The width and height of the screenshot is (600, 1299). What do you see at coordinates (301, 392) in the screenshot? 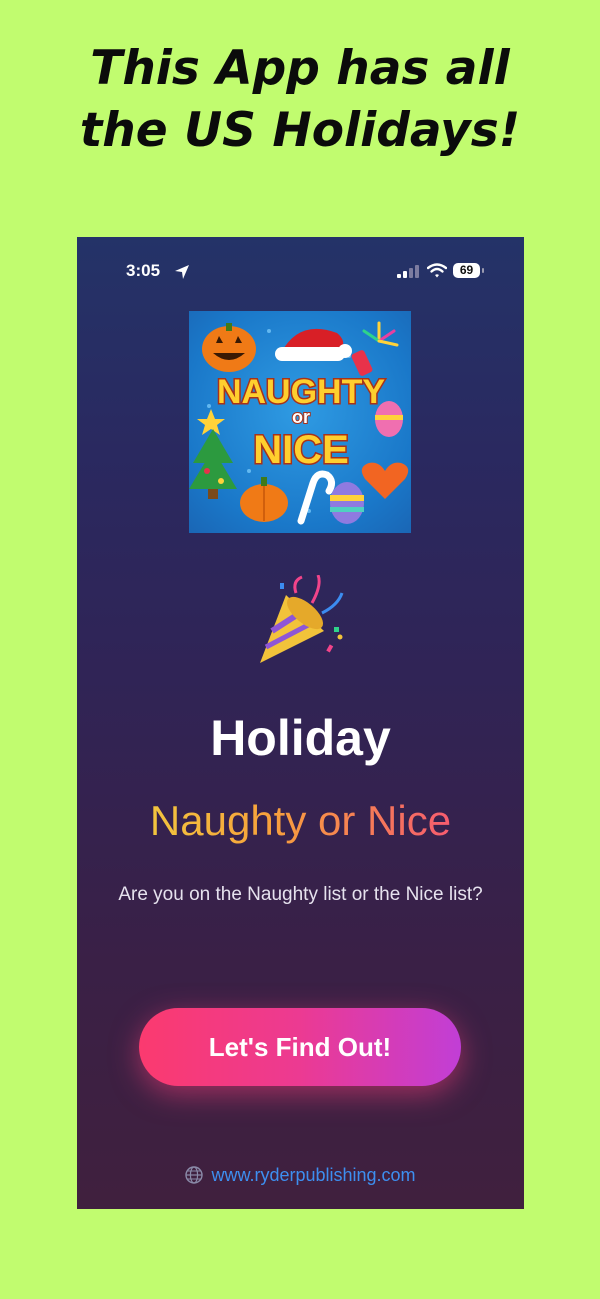
I see `artwork-title-line-1: NAUGHTY` at bounding box center [301, 392].